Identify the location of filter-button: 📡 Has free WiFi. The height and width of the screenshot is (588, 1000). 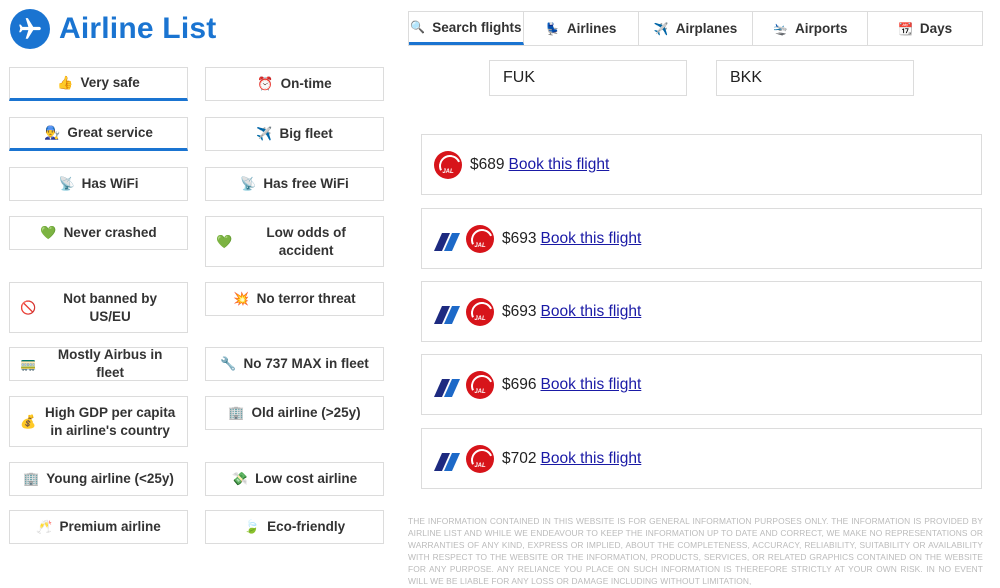
(294, 184).